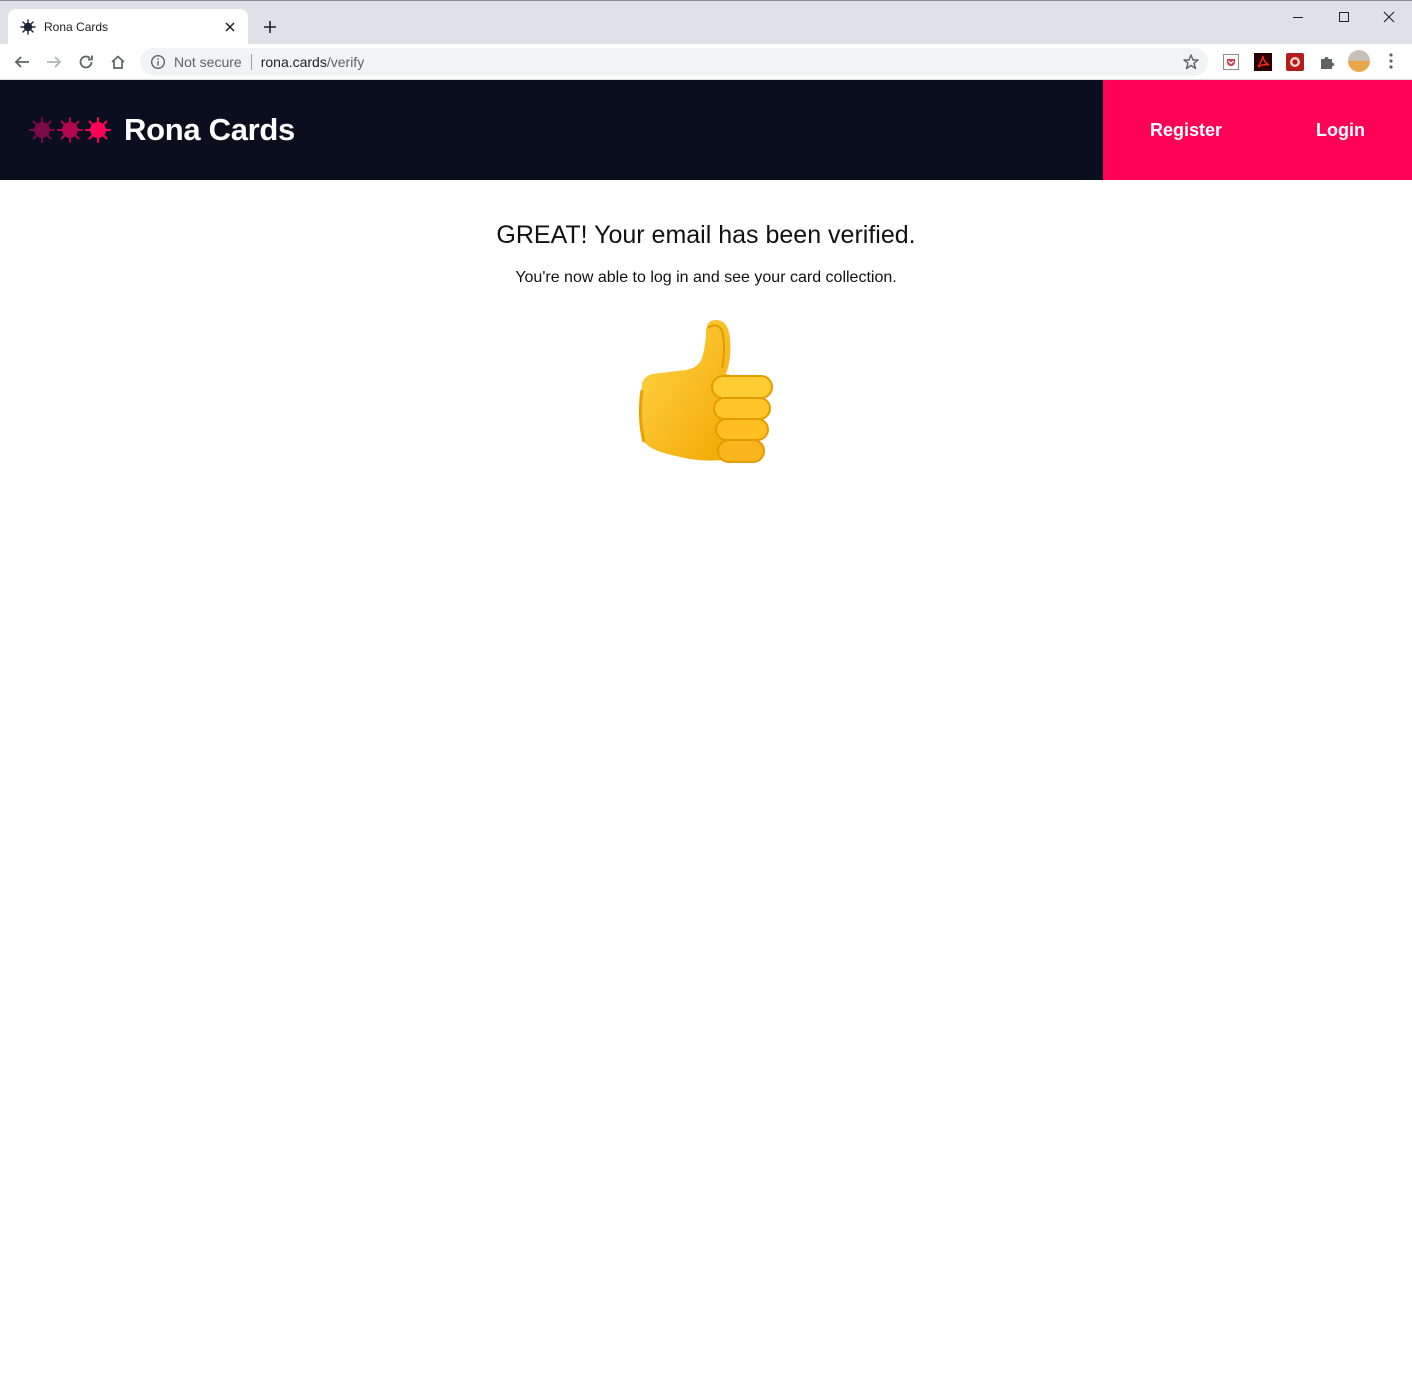 Image resolution: width=1412 pixels, height=1379 pixels. What do you see at coordinates (1191, 62) in the screenshot?
I see `bookmark-star-icon` at bounding box center [1191, 62].